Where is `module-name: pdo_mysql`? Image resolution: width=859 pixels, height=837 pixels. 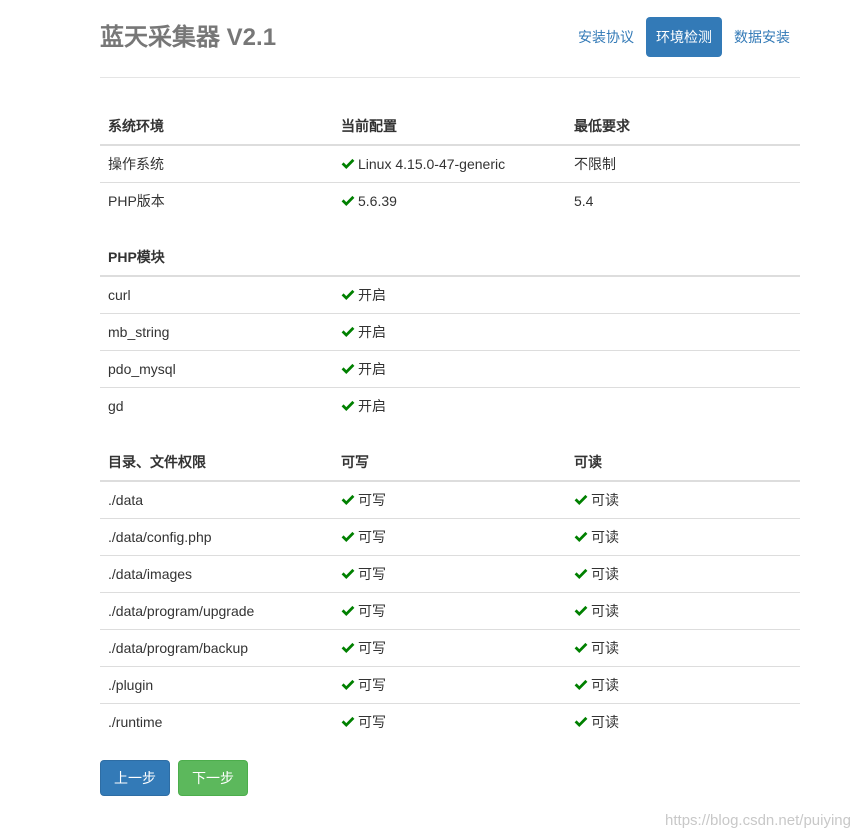
module-name: pdo_mysql is located at coordinates (216, 369).